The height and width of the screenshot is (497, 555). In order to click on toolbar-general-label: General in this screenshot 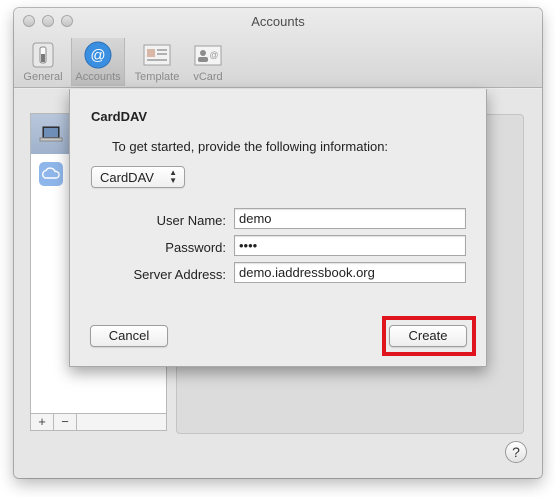, I will do `click(43, 77)`.